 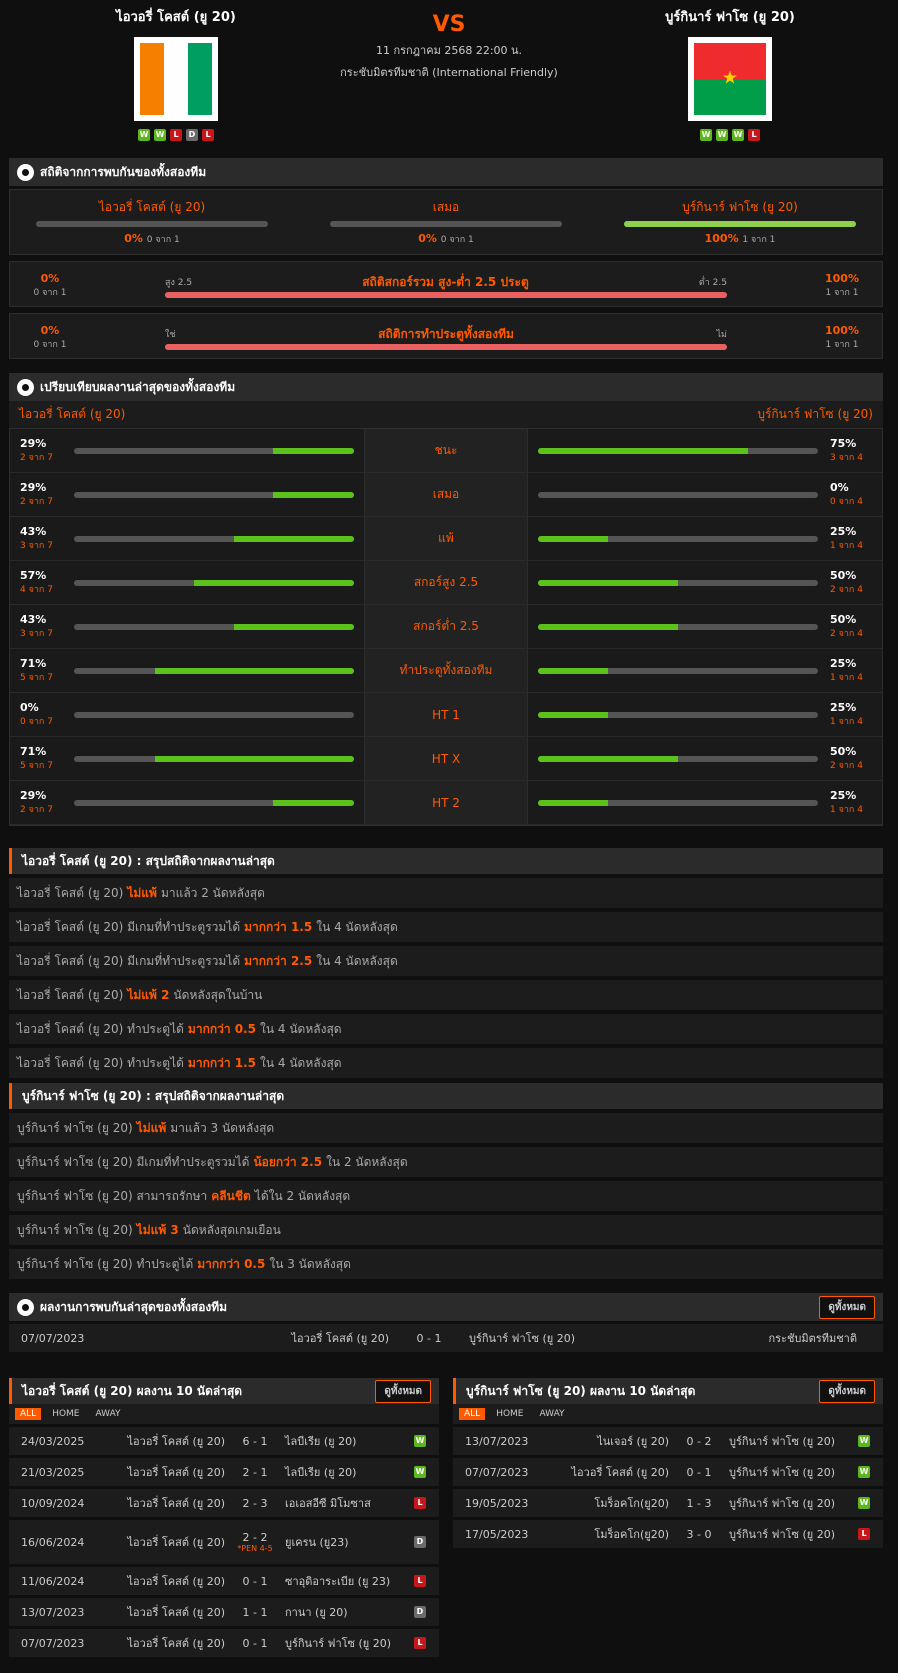 I want to click on compare-home-side: 43% 3 จาก 7, so click(x=187, y=538).